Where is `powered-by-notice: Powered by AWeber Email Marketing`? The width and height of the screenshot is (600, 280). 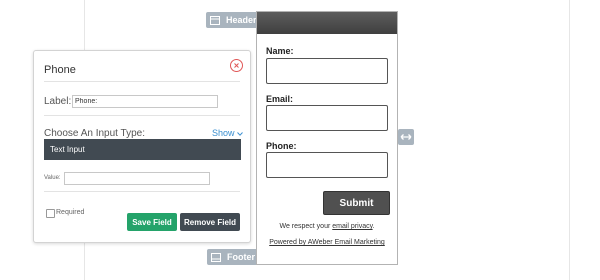 powered-by-notice: Powered by AWeber Email Marketing is located at coordinates (327, 242).